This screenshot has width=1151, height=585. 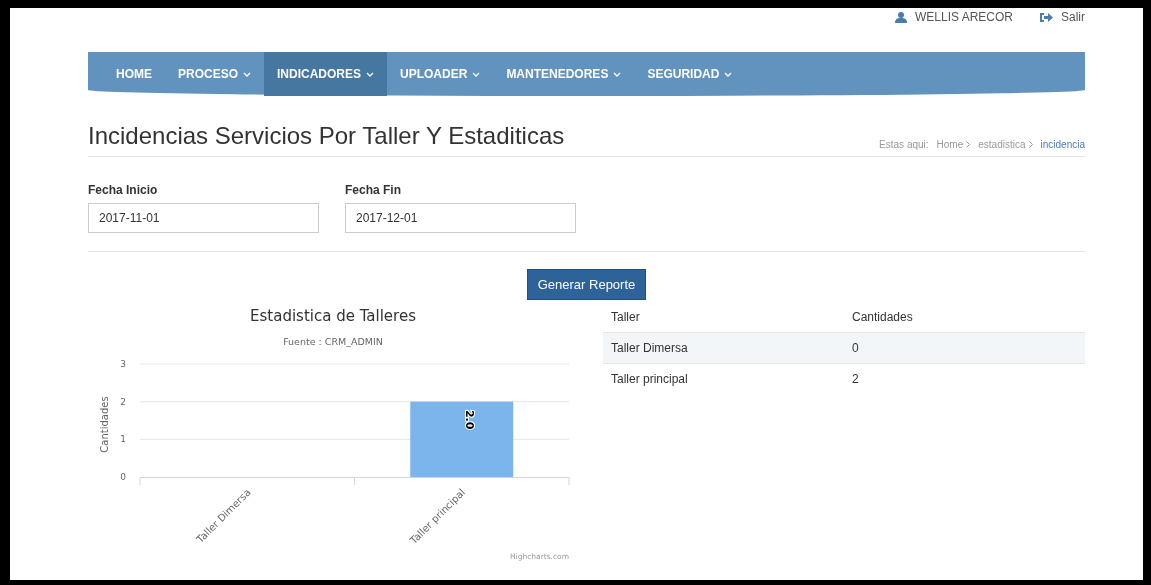 I want to click on y-tick-label: 1, so click(x=123, y=439).